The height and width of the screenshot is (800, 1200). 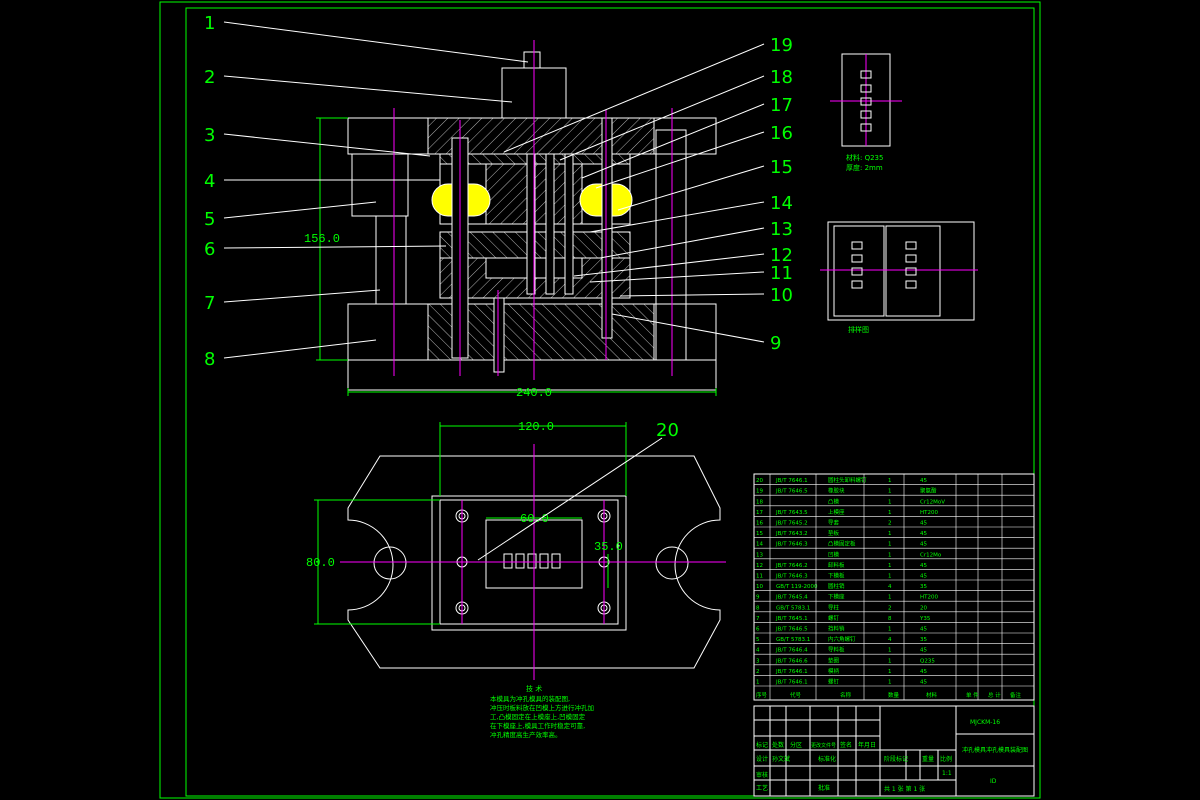 I want to click on callout-label: 11, so click(x=781, y=273).